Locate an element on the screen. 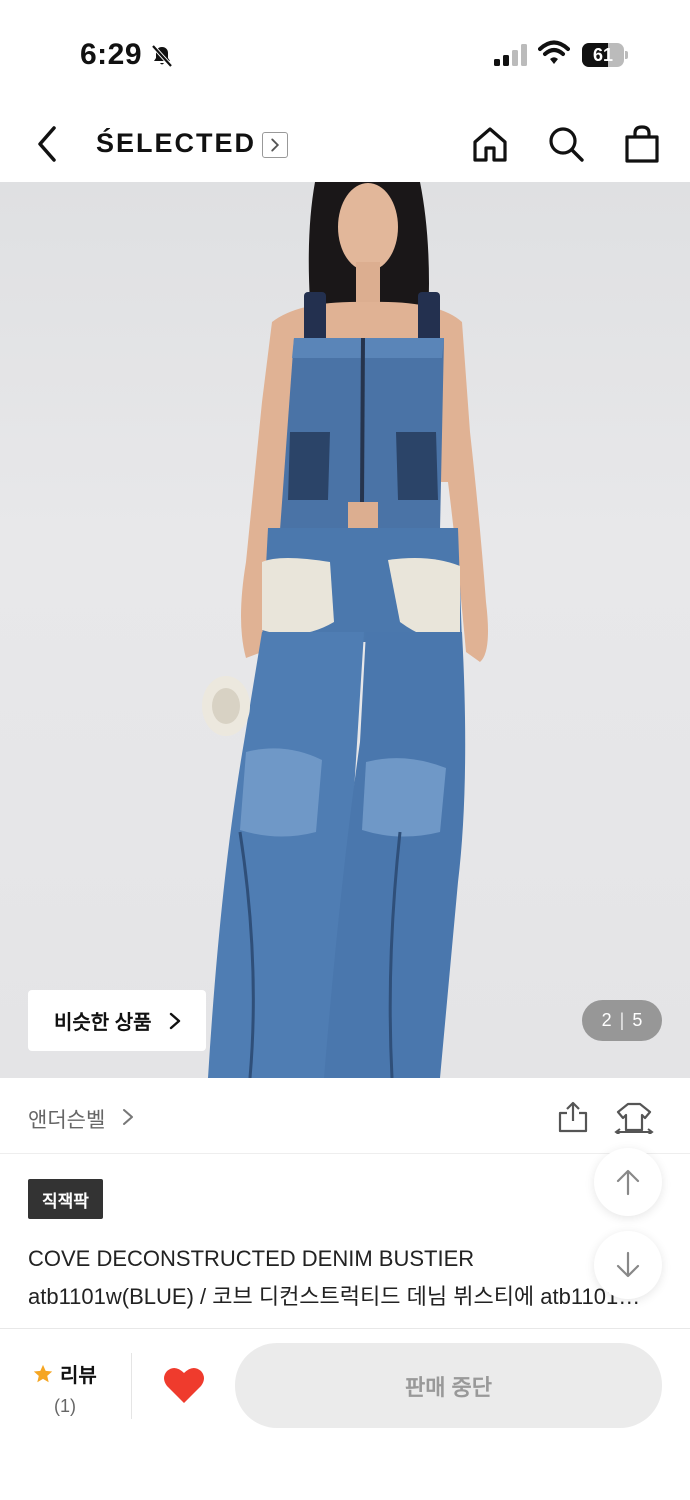 The width and height of the screenshot is (690, 1500). shop-brand-title: ŚELECTED is located at coordinates (176, 143).